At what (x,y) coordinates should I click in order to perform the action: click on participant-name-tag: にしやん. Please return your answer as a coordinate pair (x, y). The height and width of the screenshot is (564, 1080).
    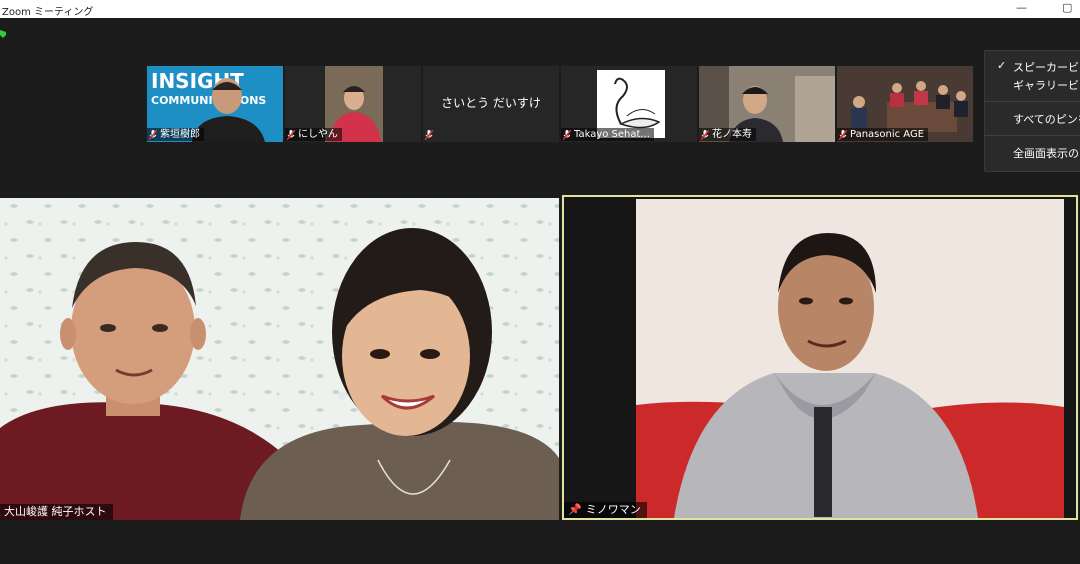
    Looking at the image, I should click on (313, 134).